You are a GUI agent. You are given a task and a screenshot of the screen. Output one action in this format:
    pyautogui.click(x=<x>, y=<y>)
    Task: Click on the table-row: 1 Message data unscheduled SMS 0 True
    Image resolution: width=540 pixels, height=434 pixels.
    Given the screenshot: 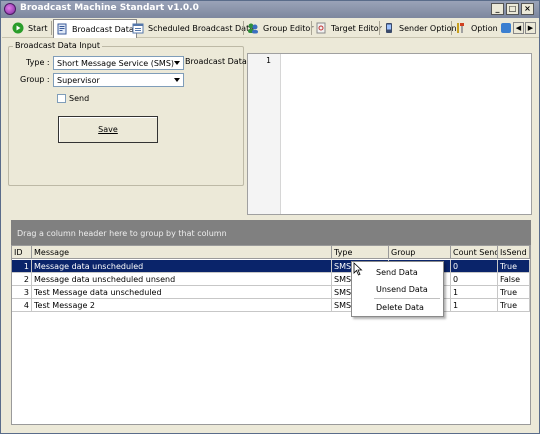 What is the action you would take?
    pyautogui.click(x=271, y=266)
    